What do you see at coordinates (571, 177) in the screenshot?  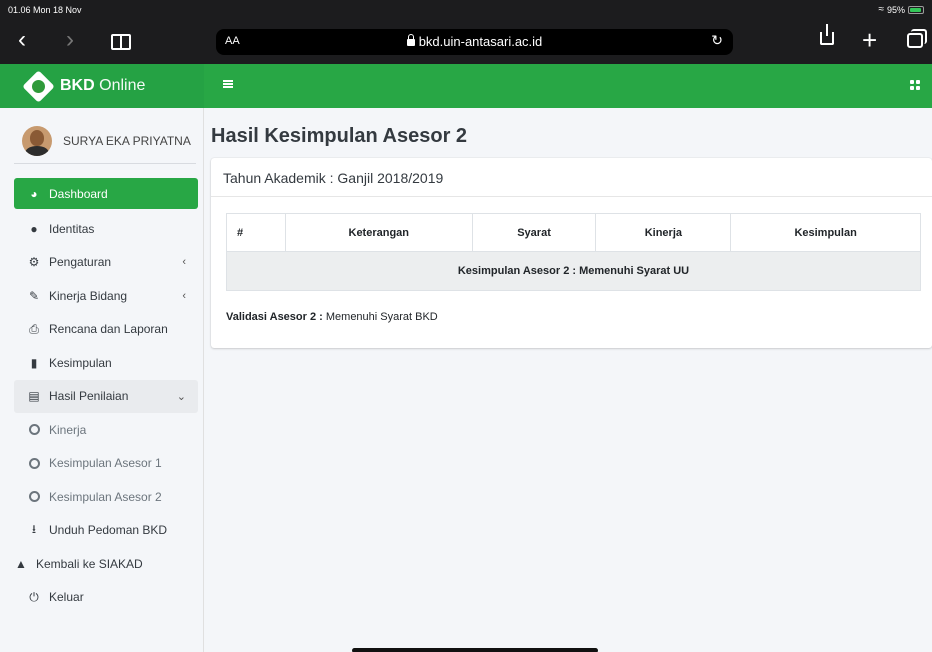 I see `card-header: Tahun Akademik : Ganjil 2018/2019` at bounding box center [571, 177].